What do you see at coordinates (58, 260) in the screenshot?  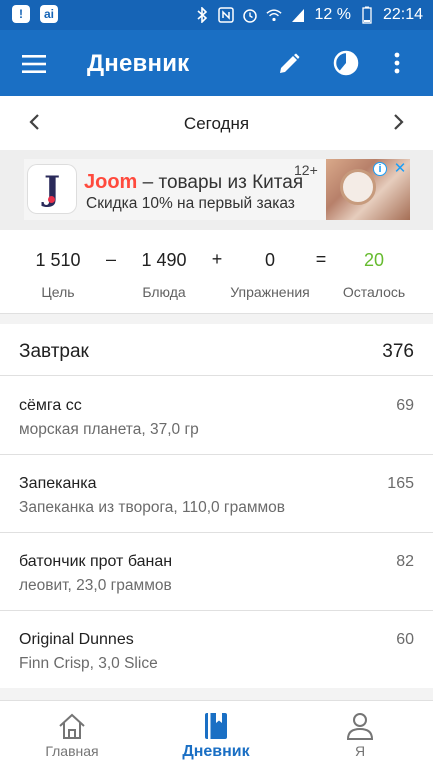 I see `goal-value: 1 510` at bounding box center [58, 260].